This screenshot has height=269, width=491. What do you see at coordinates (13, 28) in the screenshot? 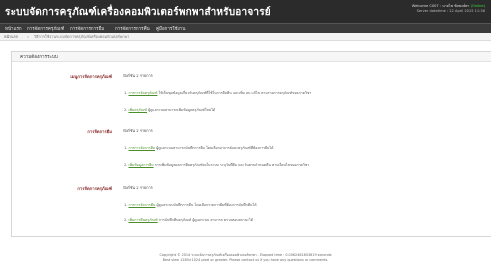
I see `nav-home: หน้าแรก` at bounding box center [13, 28].